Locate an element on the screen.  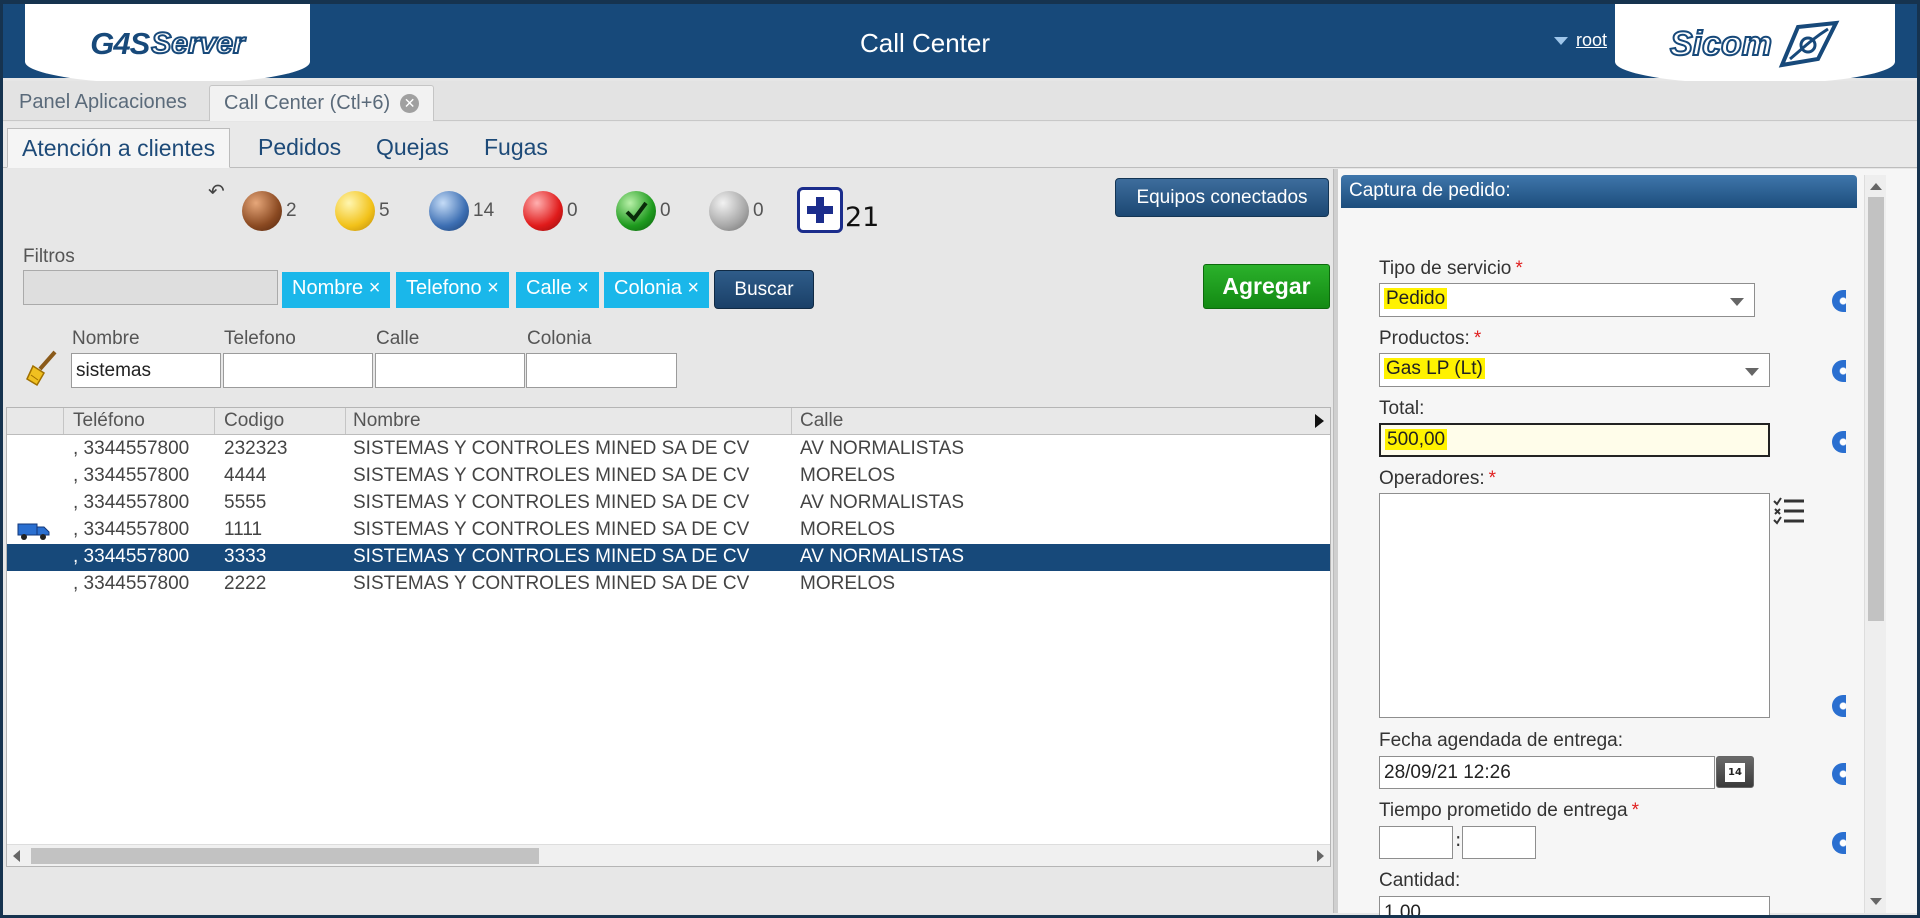
required-mark: * is located at coordinates (1519, 268).